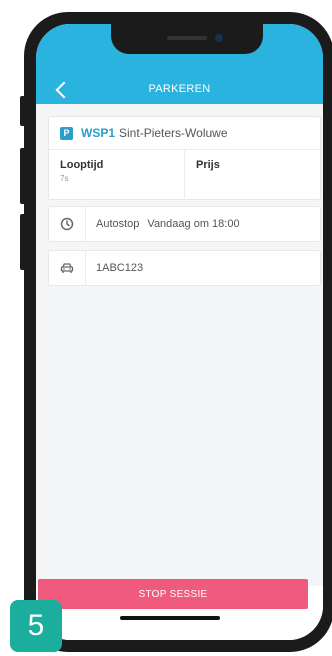  What do you see at coordinates (170, 618) in the screenshot?
I see `home-indicator` at bounding box center [170, 618].